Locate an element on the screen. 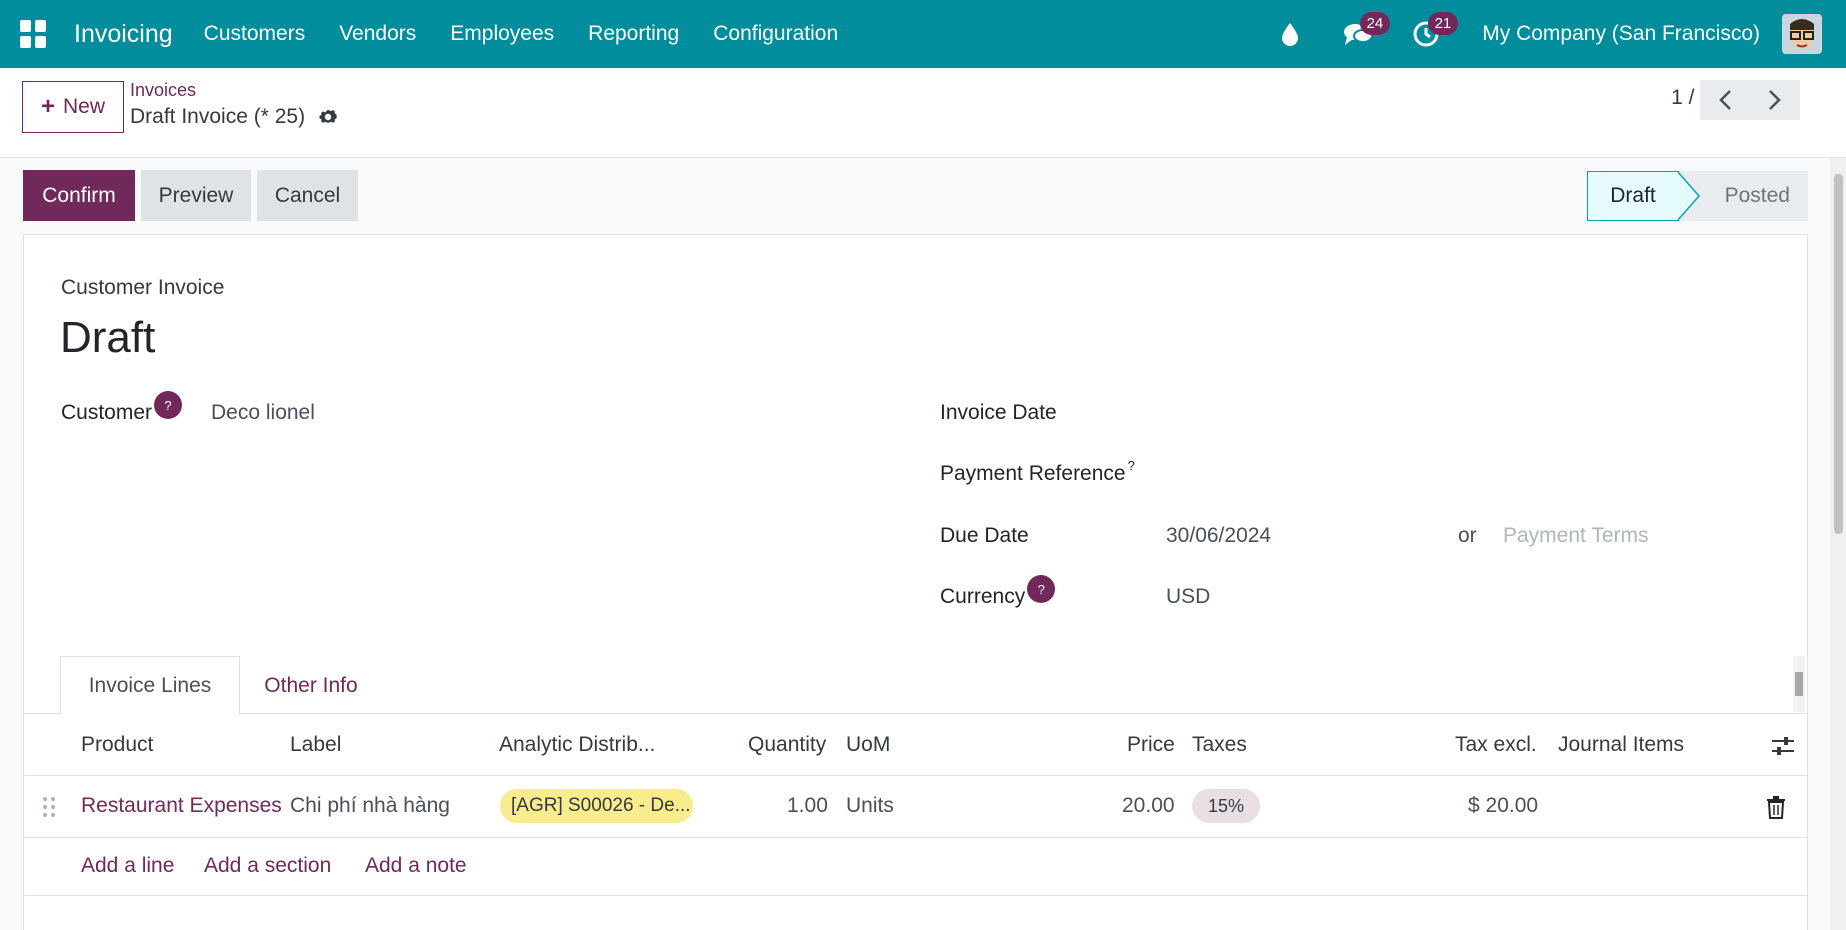  optional-columns-icon is located at coordinates (1783, 749).